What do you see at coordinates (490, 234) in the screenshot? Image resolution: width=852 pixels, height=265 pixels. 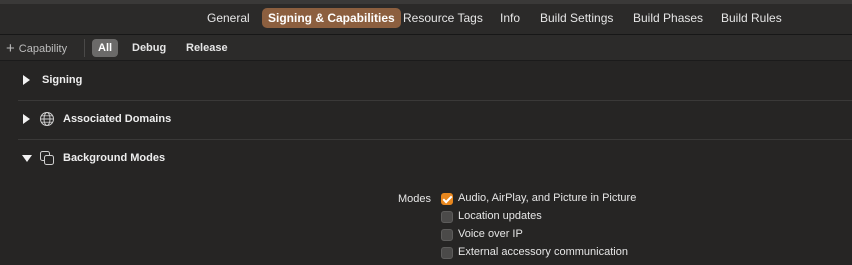 I see `option-label: Voice over IP` at bounding box center [490, 234].